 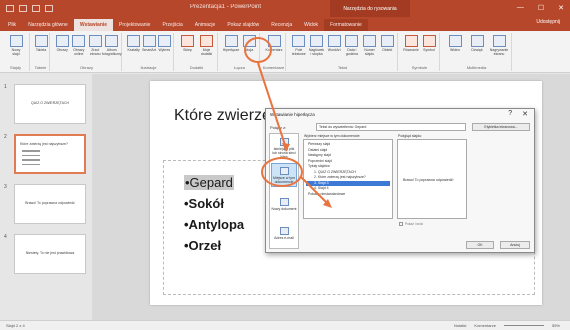 I want to click on ribbon-button: Dźwięk, so click(x=477, y=43).